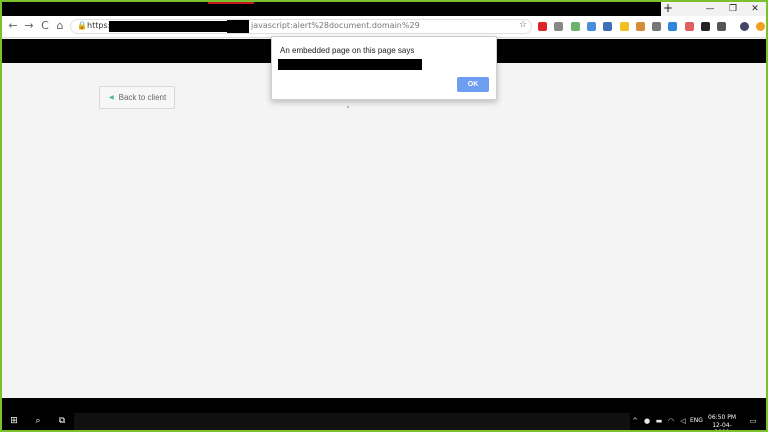 The height and width of the screenshot is (432, 768). Describe the element at coordinates (523, 25) in the screenshot. I see `bookmark-star-icon: ☆` at that location.